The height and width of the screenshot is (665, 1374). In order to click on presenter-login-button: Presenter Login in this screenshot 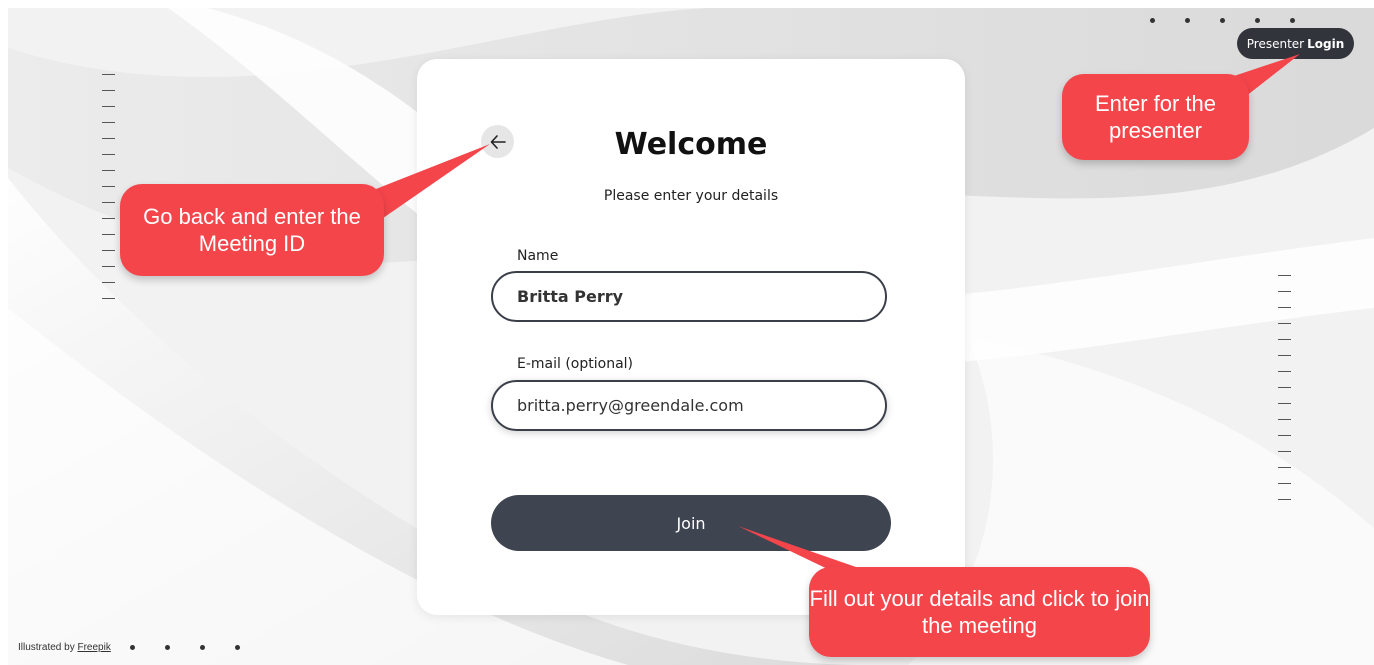, I will do `click(1295, 43)`.